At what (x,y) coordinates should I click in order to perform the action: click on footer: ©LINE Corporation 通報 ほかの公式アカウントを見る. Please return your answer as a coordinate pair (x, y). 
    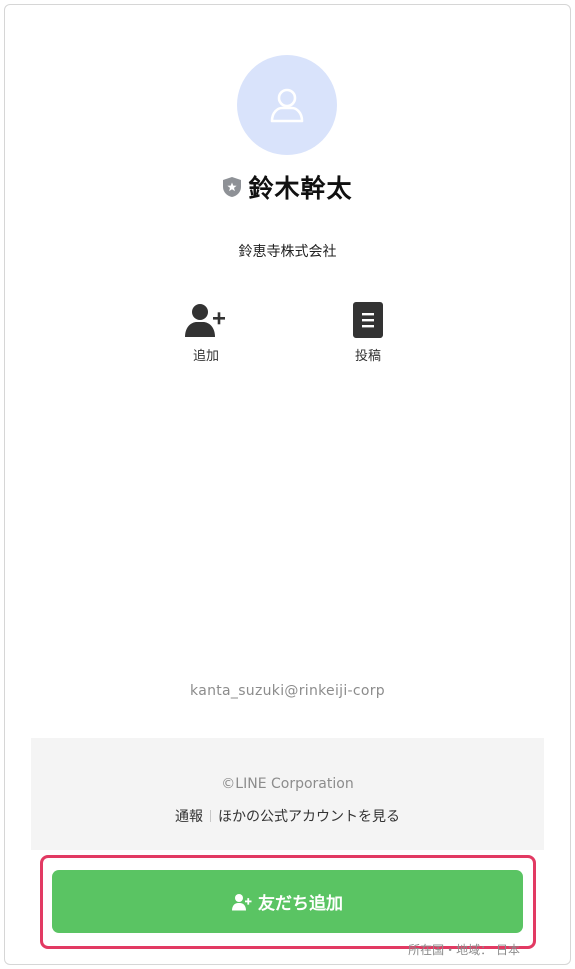
    Looking at the image, I should click on (287, 794).